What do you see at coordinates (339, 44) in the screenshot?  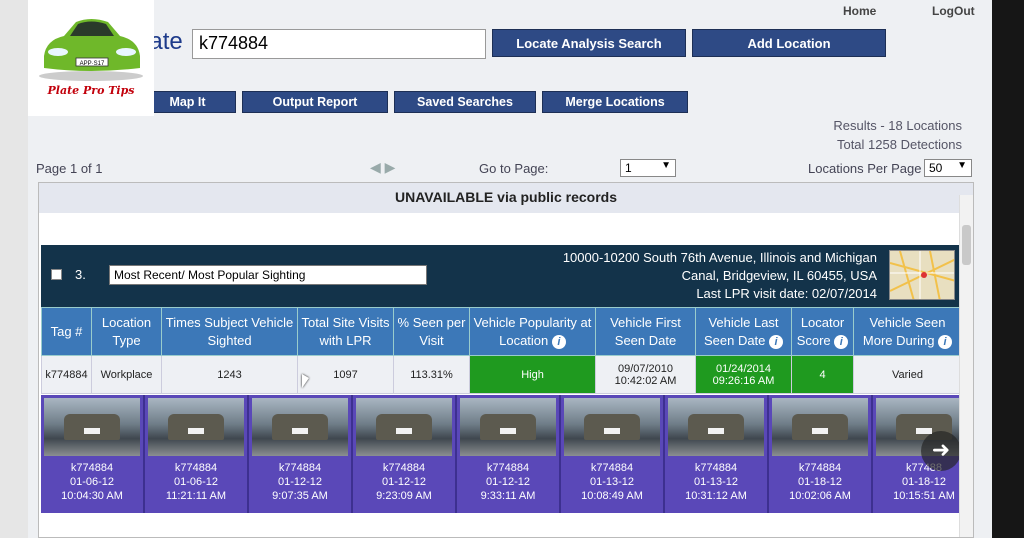 I see `plate-search-input: k774884` at bounding box center [339, 44].